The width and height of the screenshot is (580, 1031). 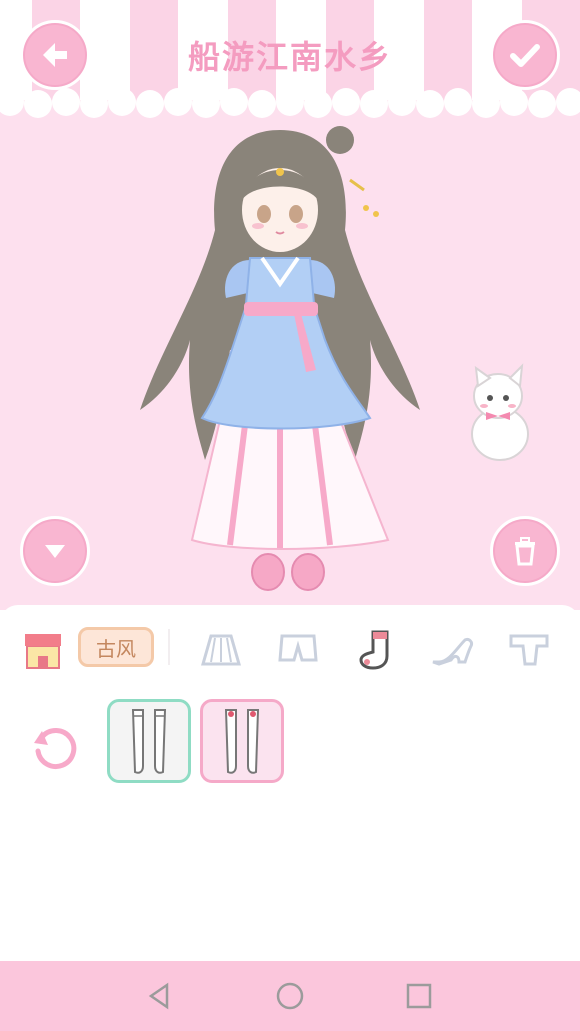 I want to click on shop-button, so click(x=43, y=650).